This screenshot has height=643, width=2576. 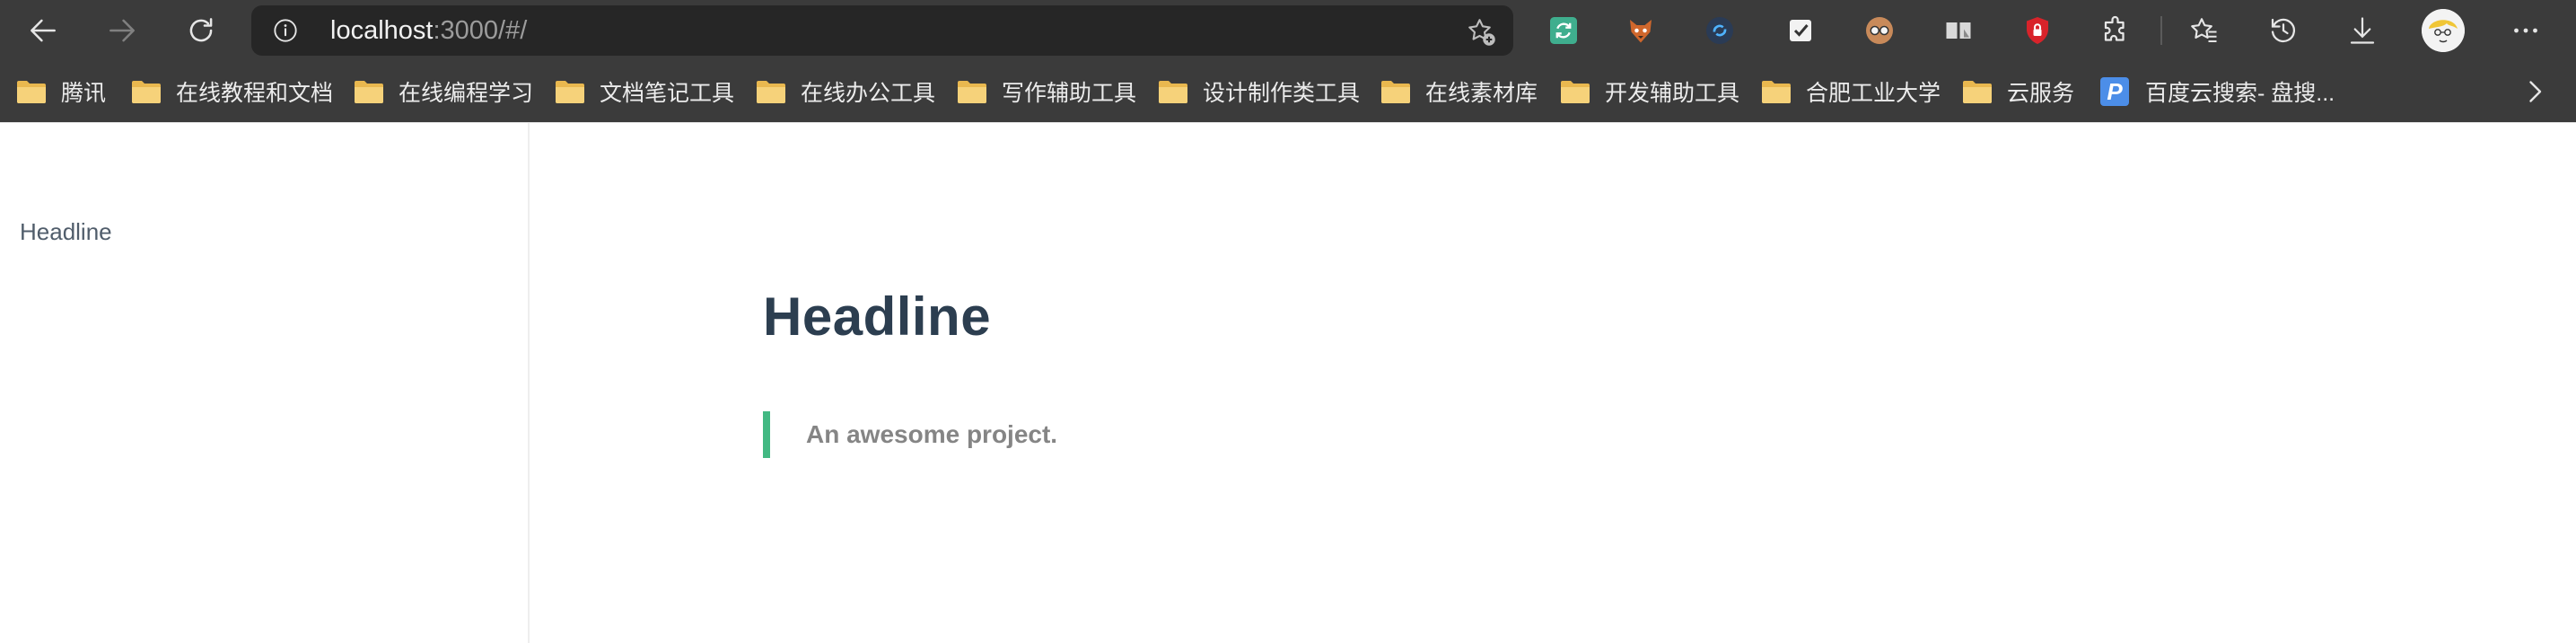 What do you see at coordinates (2114, 91) in the screenshot?
I see `p-badge-icon: P` at bounding box center [2114, 91].